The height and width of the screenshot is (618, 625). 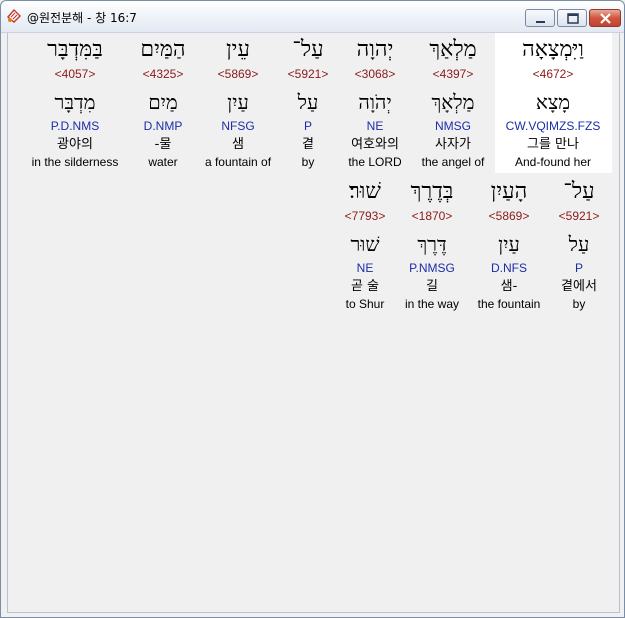 What do you see at coordinates (553, 49) in the screenshot?
I see `hebrew-word: וַיִּמְצָאָה` at bounding box center [553, 49].